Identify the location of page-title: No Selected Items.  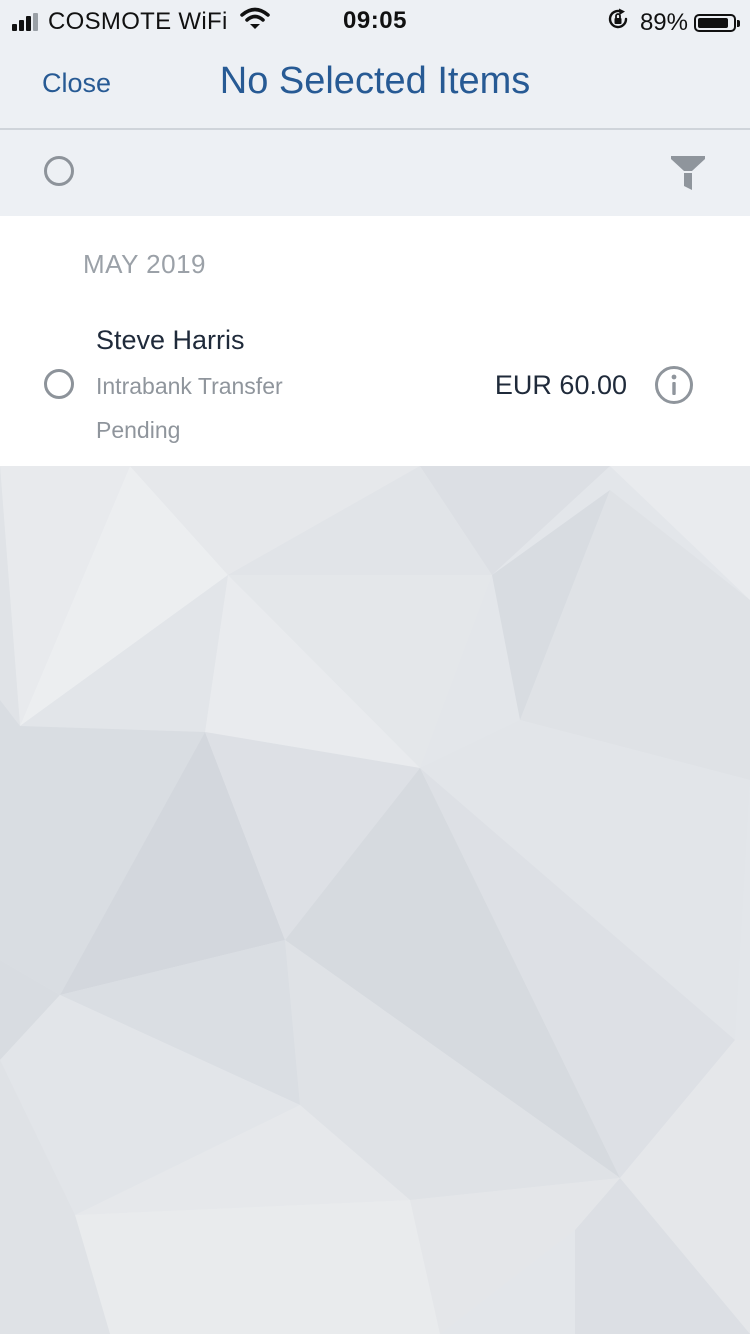
(375, 81).